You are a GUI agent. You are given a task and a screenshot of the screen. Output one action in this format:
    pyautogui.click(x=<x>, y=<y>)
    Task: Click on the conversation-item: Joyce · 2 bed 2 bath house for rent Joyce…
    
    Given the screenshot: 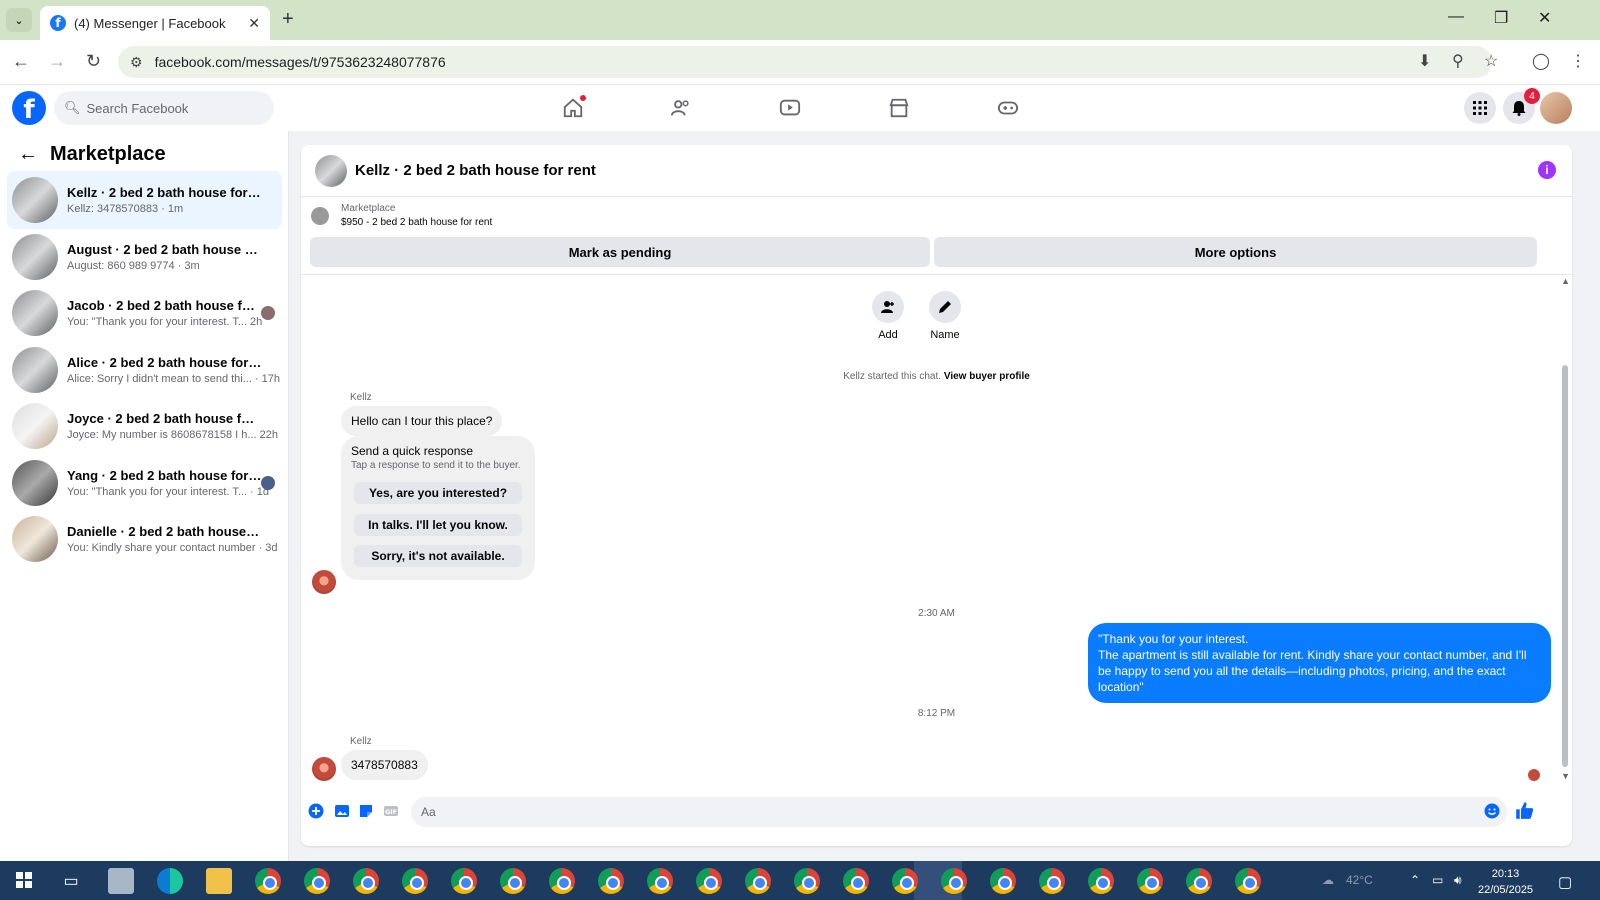 What is the action you would take?
    pyautogui.click(x=144, y=426)
    